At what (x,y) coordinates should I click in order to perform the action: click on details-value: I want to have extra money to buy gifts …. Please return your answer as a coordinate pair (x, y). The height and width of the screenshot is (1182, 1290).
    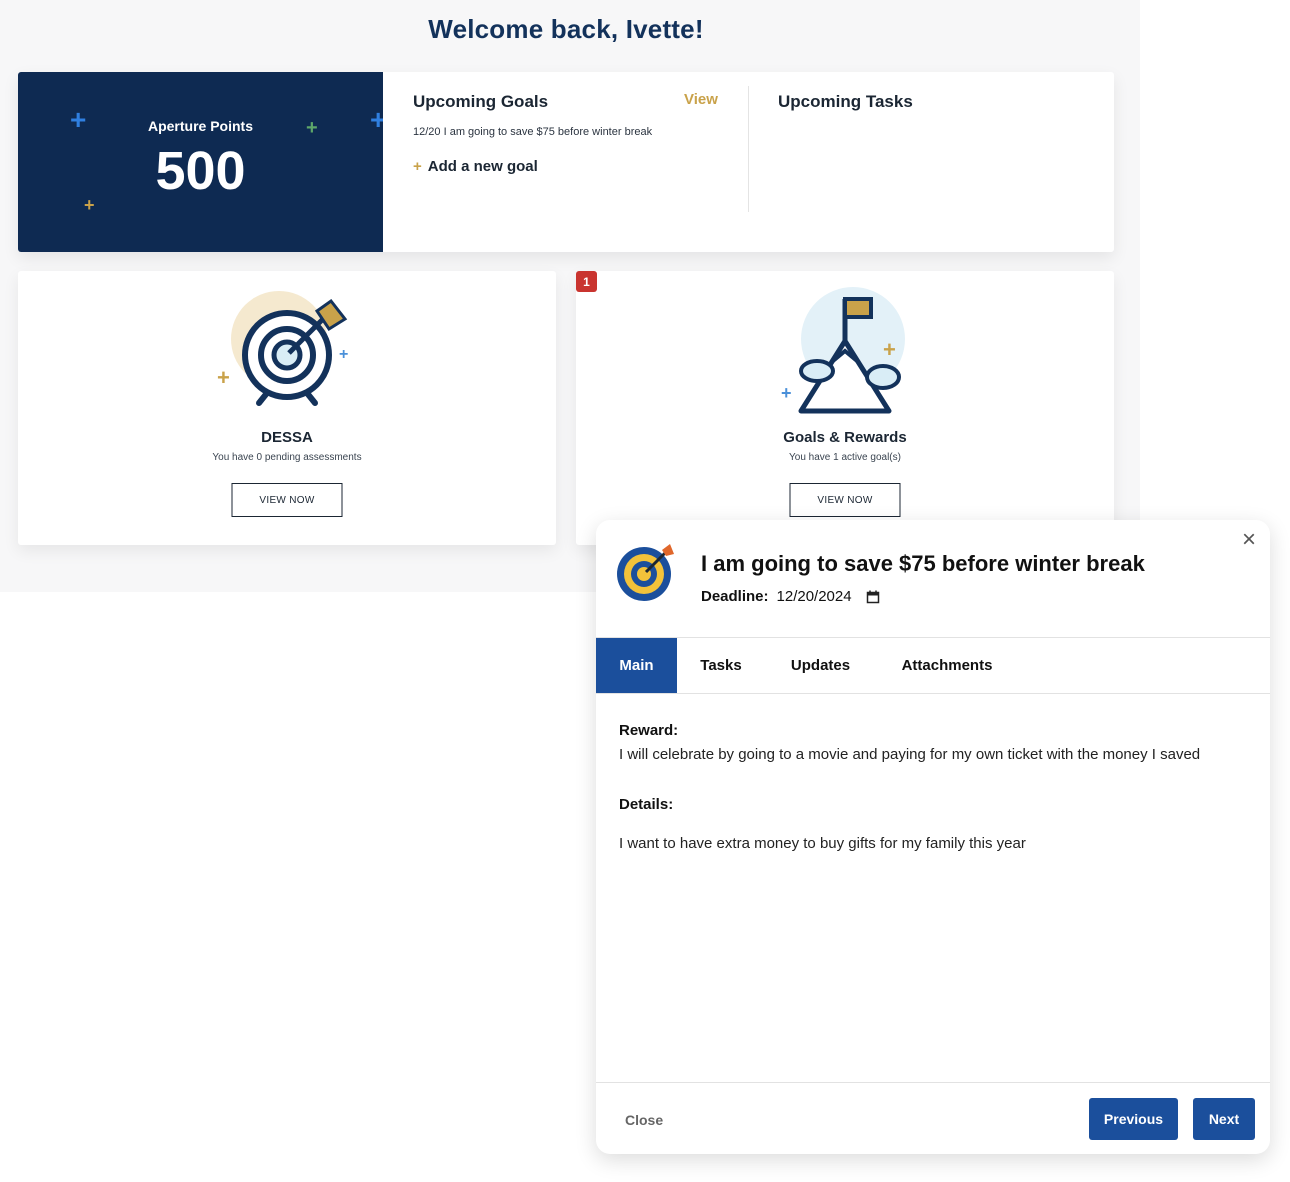
    Looking at the image, I should click on (822, 843).